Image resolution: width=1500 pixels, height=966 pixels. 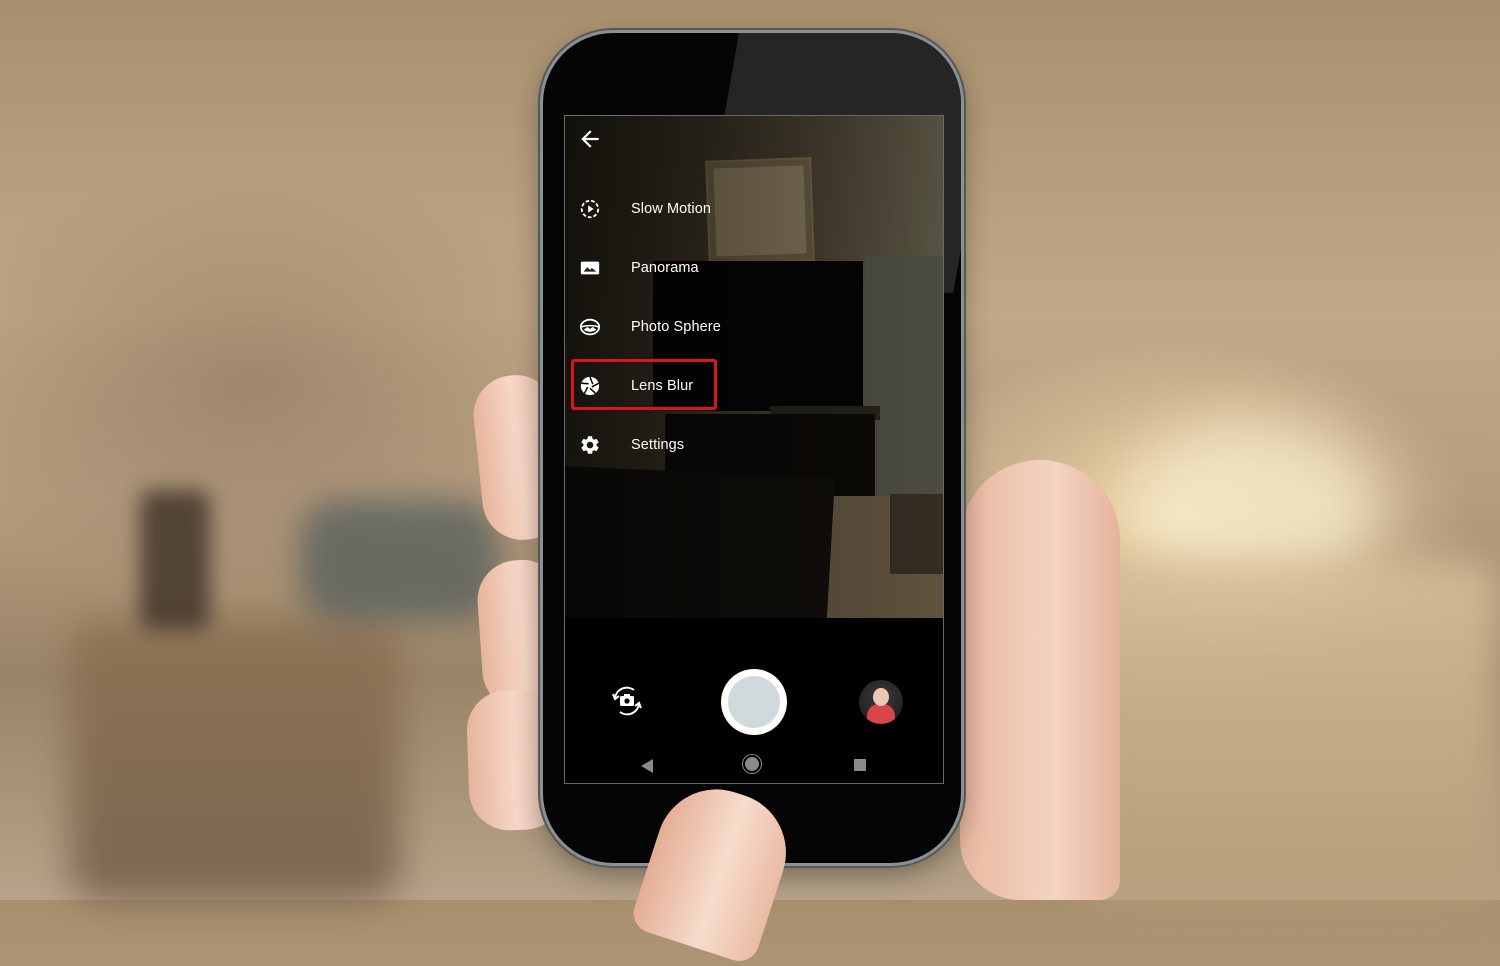 What do you see at coordinates (647, 766) in the screenshot?
I see `nav-back-icon` at bounding box center [647, 766].